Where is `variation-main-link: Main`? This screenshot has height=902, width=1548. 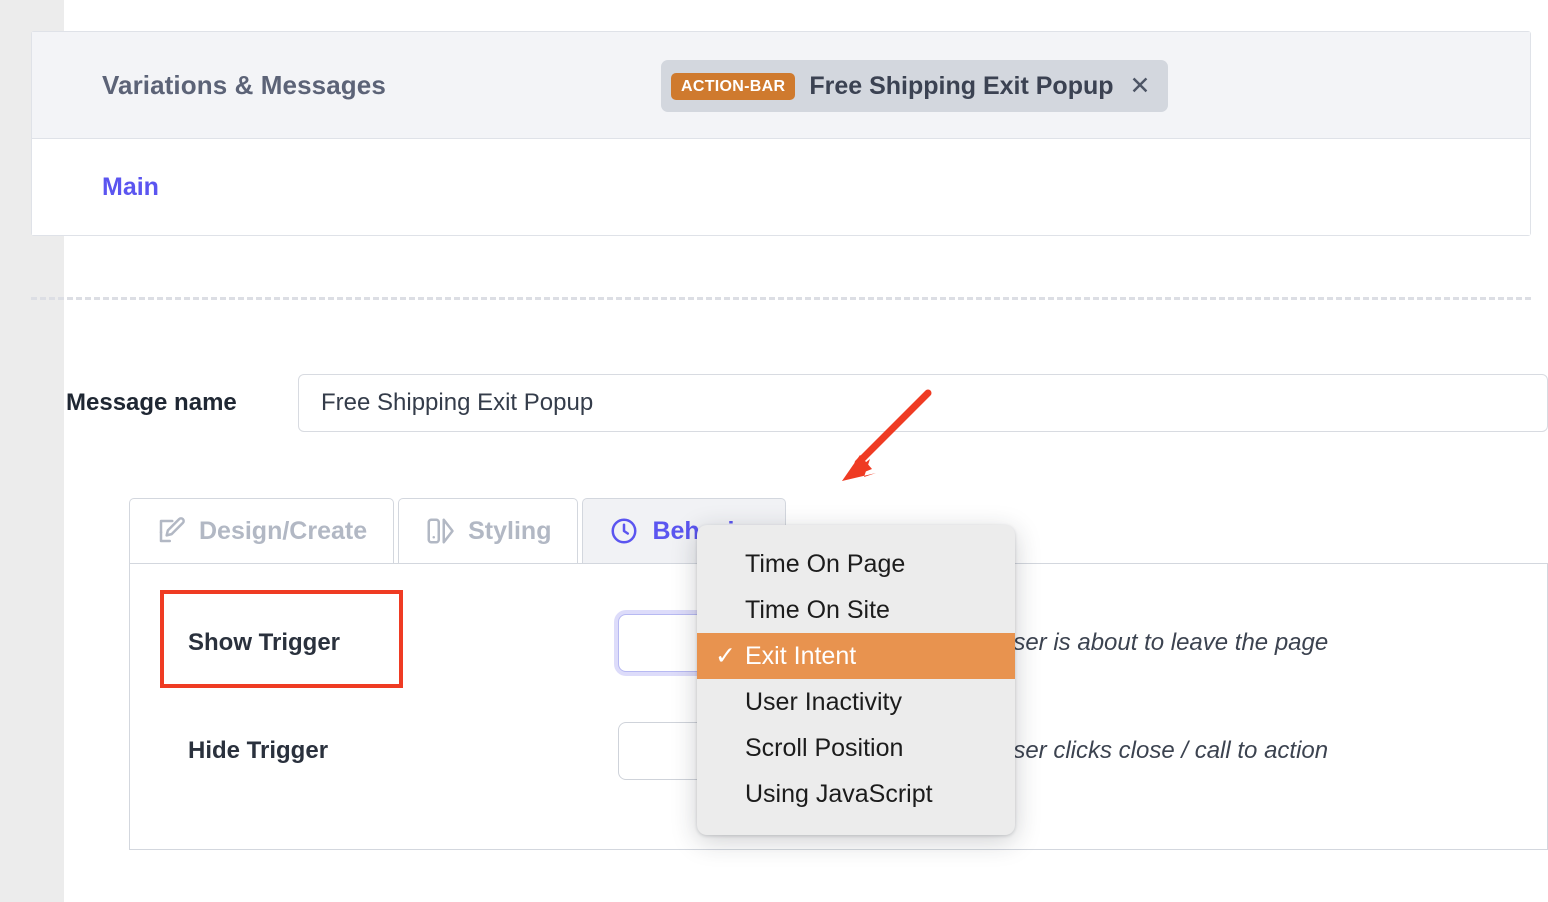 variation-main-link: Main is located at coordinates (130, 187).